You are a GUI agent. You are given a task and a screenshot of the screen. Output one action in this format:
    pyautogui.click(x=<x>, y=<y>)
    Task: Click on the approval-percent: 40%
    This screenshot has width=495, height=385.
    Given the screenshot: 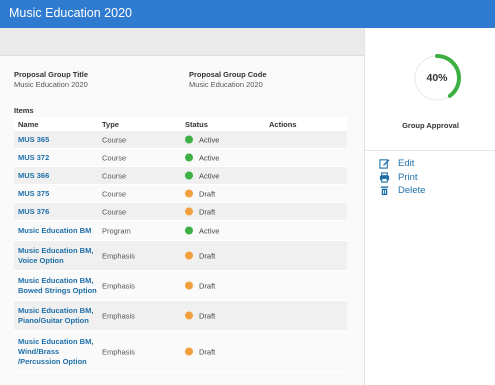 What is the action you would take?
    pyautogui.click(x=437, y=78)
    